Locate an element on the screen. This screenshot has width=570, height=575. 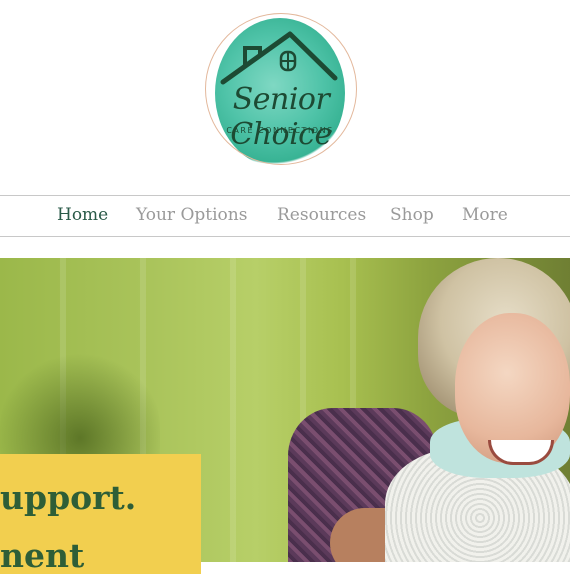
logo-subtitle: CARE CONNECTIONS is located at coordinates (280, 130).